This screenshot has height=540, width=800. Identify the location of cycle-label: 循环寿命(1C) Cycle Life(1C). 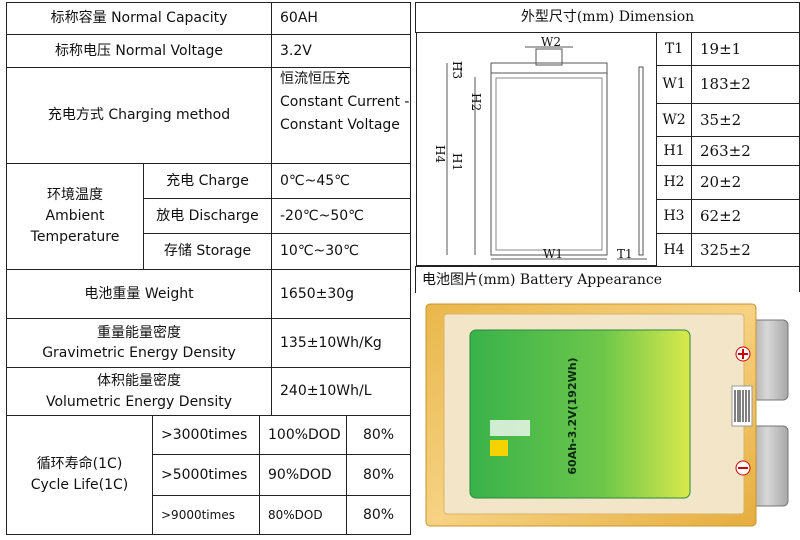
(79, 475).